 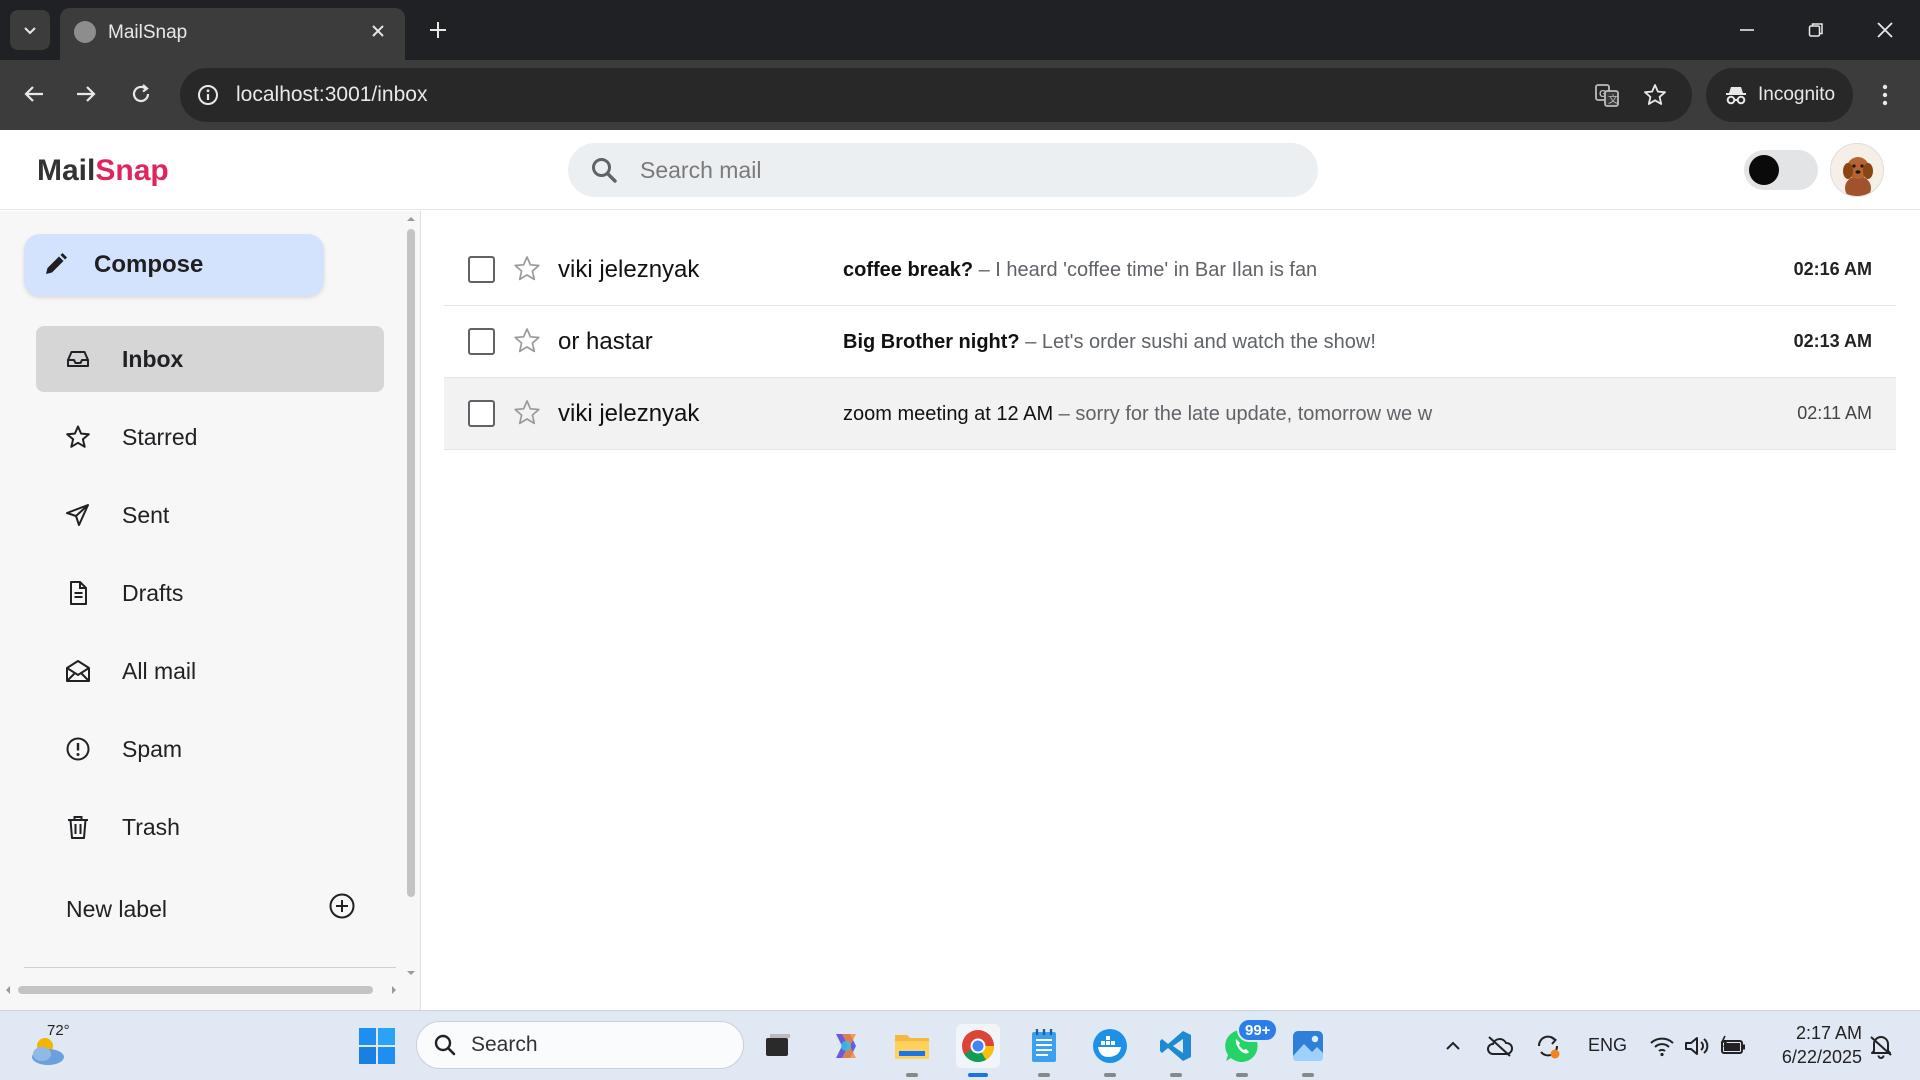 I want to click on sidebar-item-starred: Starred, so click(x=210, y=437).